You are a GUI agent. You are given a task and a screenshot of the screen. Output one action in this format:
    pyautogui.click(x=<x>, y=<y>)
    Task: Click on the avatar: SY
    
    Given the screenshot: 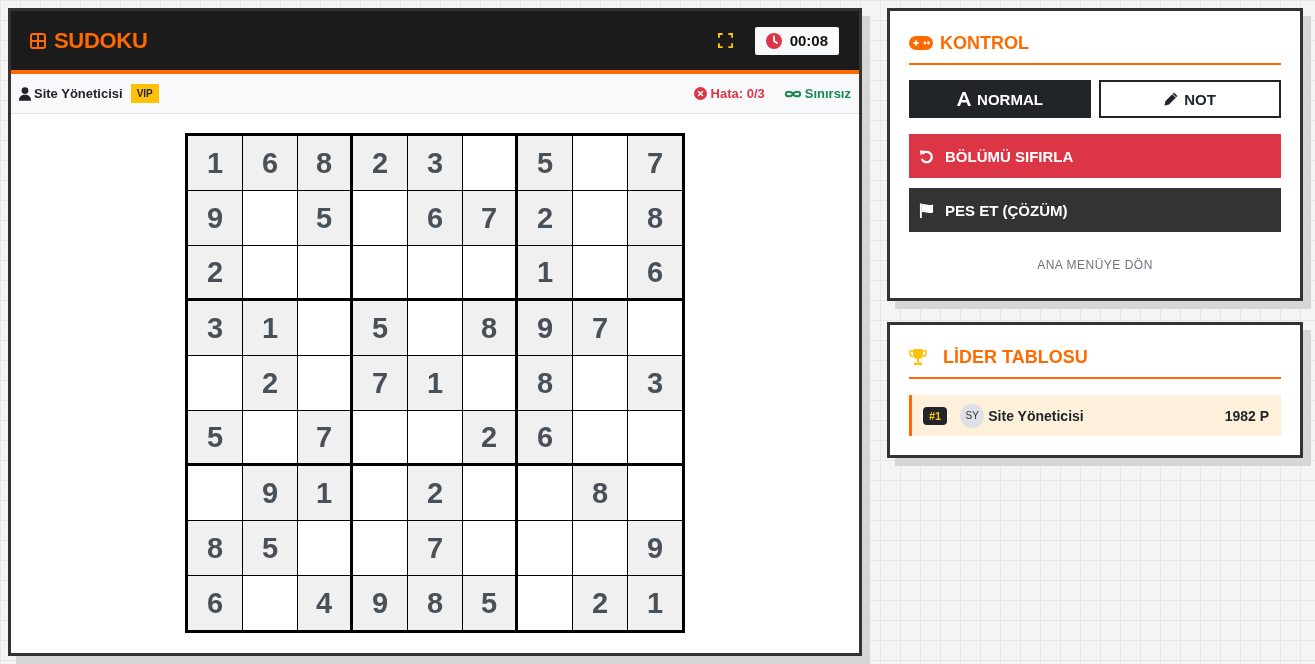 What is the action you would take?
    pyautogui.click(x=972, y=415)
    